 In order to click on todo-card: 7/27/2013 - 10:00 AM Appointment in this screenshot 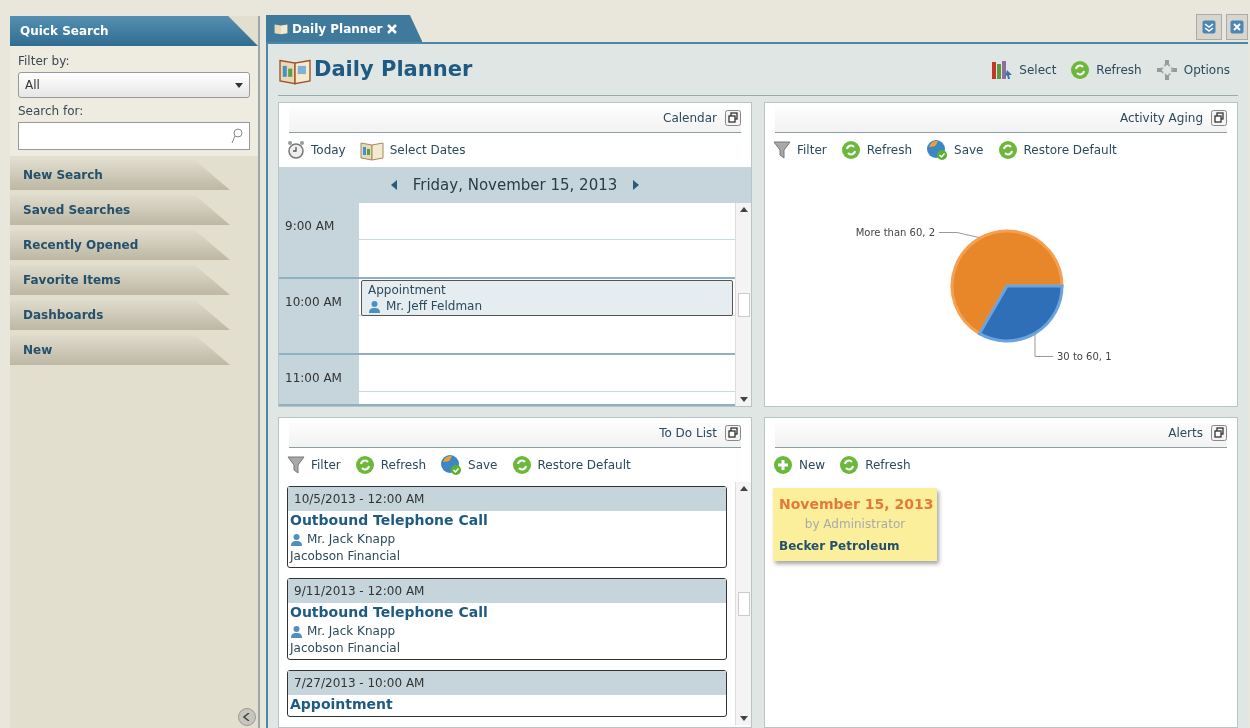, I will do `click(507, 693)`.